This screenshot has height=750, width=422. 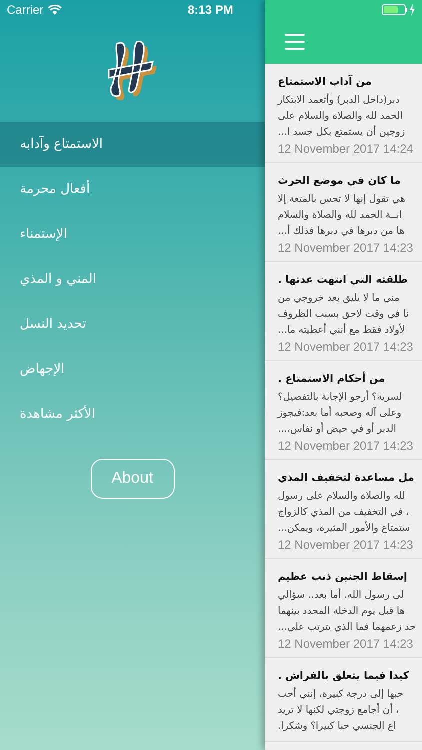 What do you see at coordinates (337, 727) in the screenshot?
I see `article-excerpt: اع الجنسي حبا كبيرا؟ وشكرا.` at bounding box center [337, 727].